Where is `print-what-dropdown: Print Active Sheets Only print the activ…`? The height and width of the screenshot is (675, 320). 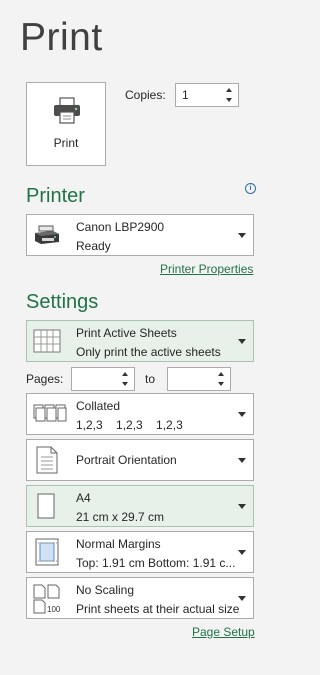
print-what-dropdown: Print Active Sheets Only print the activ… is located at coordinates (140, 341).